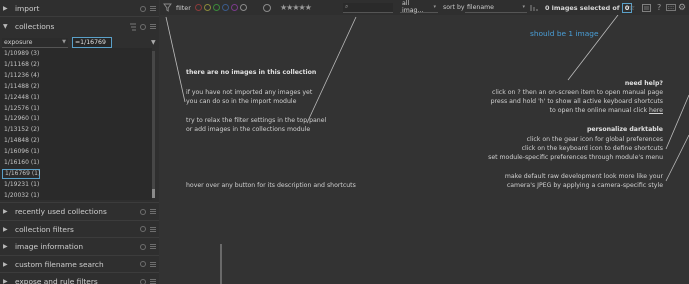 The height and width of the screenshot is (284, 689). Describe the element at coordinates (76, 54) in the screenshot. I see `collection-item: 1/10989 (3)` at that location.